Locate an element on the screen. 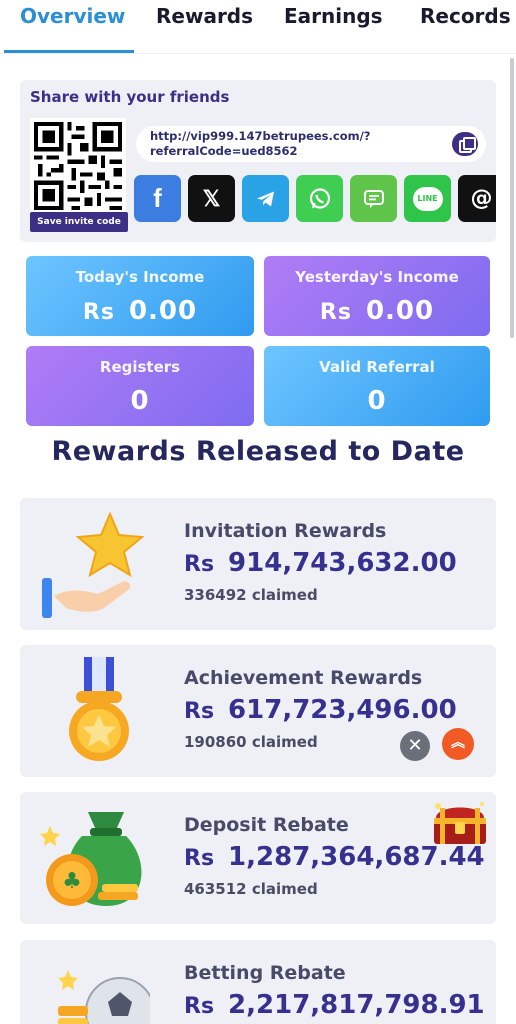 The image size is (516, 1024). star-hand-icon is located at coordinates (93, 564).